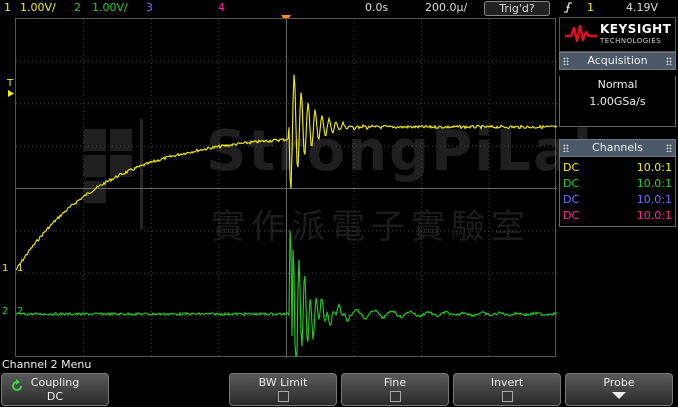 The width and height of the screenshot is (678, 407). Describe the element at coordinates (376, 7) in the screenshot. I see `time-position: 0.0s` at that location.